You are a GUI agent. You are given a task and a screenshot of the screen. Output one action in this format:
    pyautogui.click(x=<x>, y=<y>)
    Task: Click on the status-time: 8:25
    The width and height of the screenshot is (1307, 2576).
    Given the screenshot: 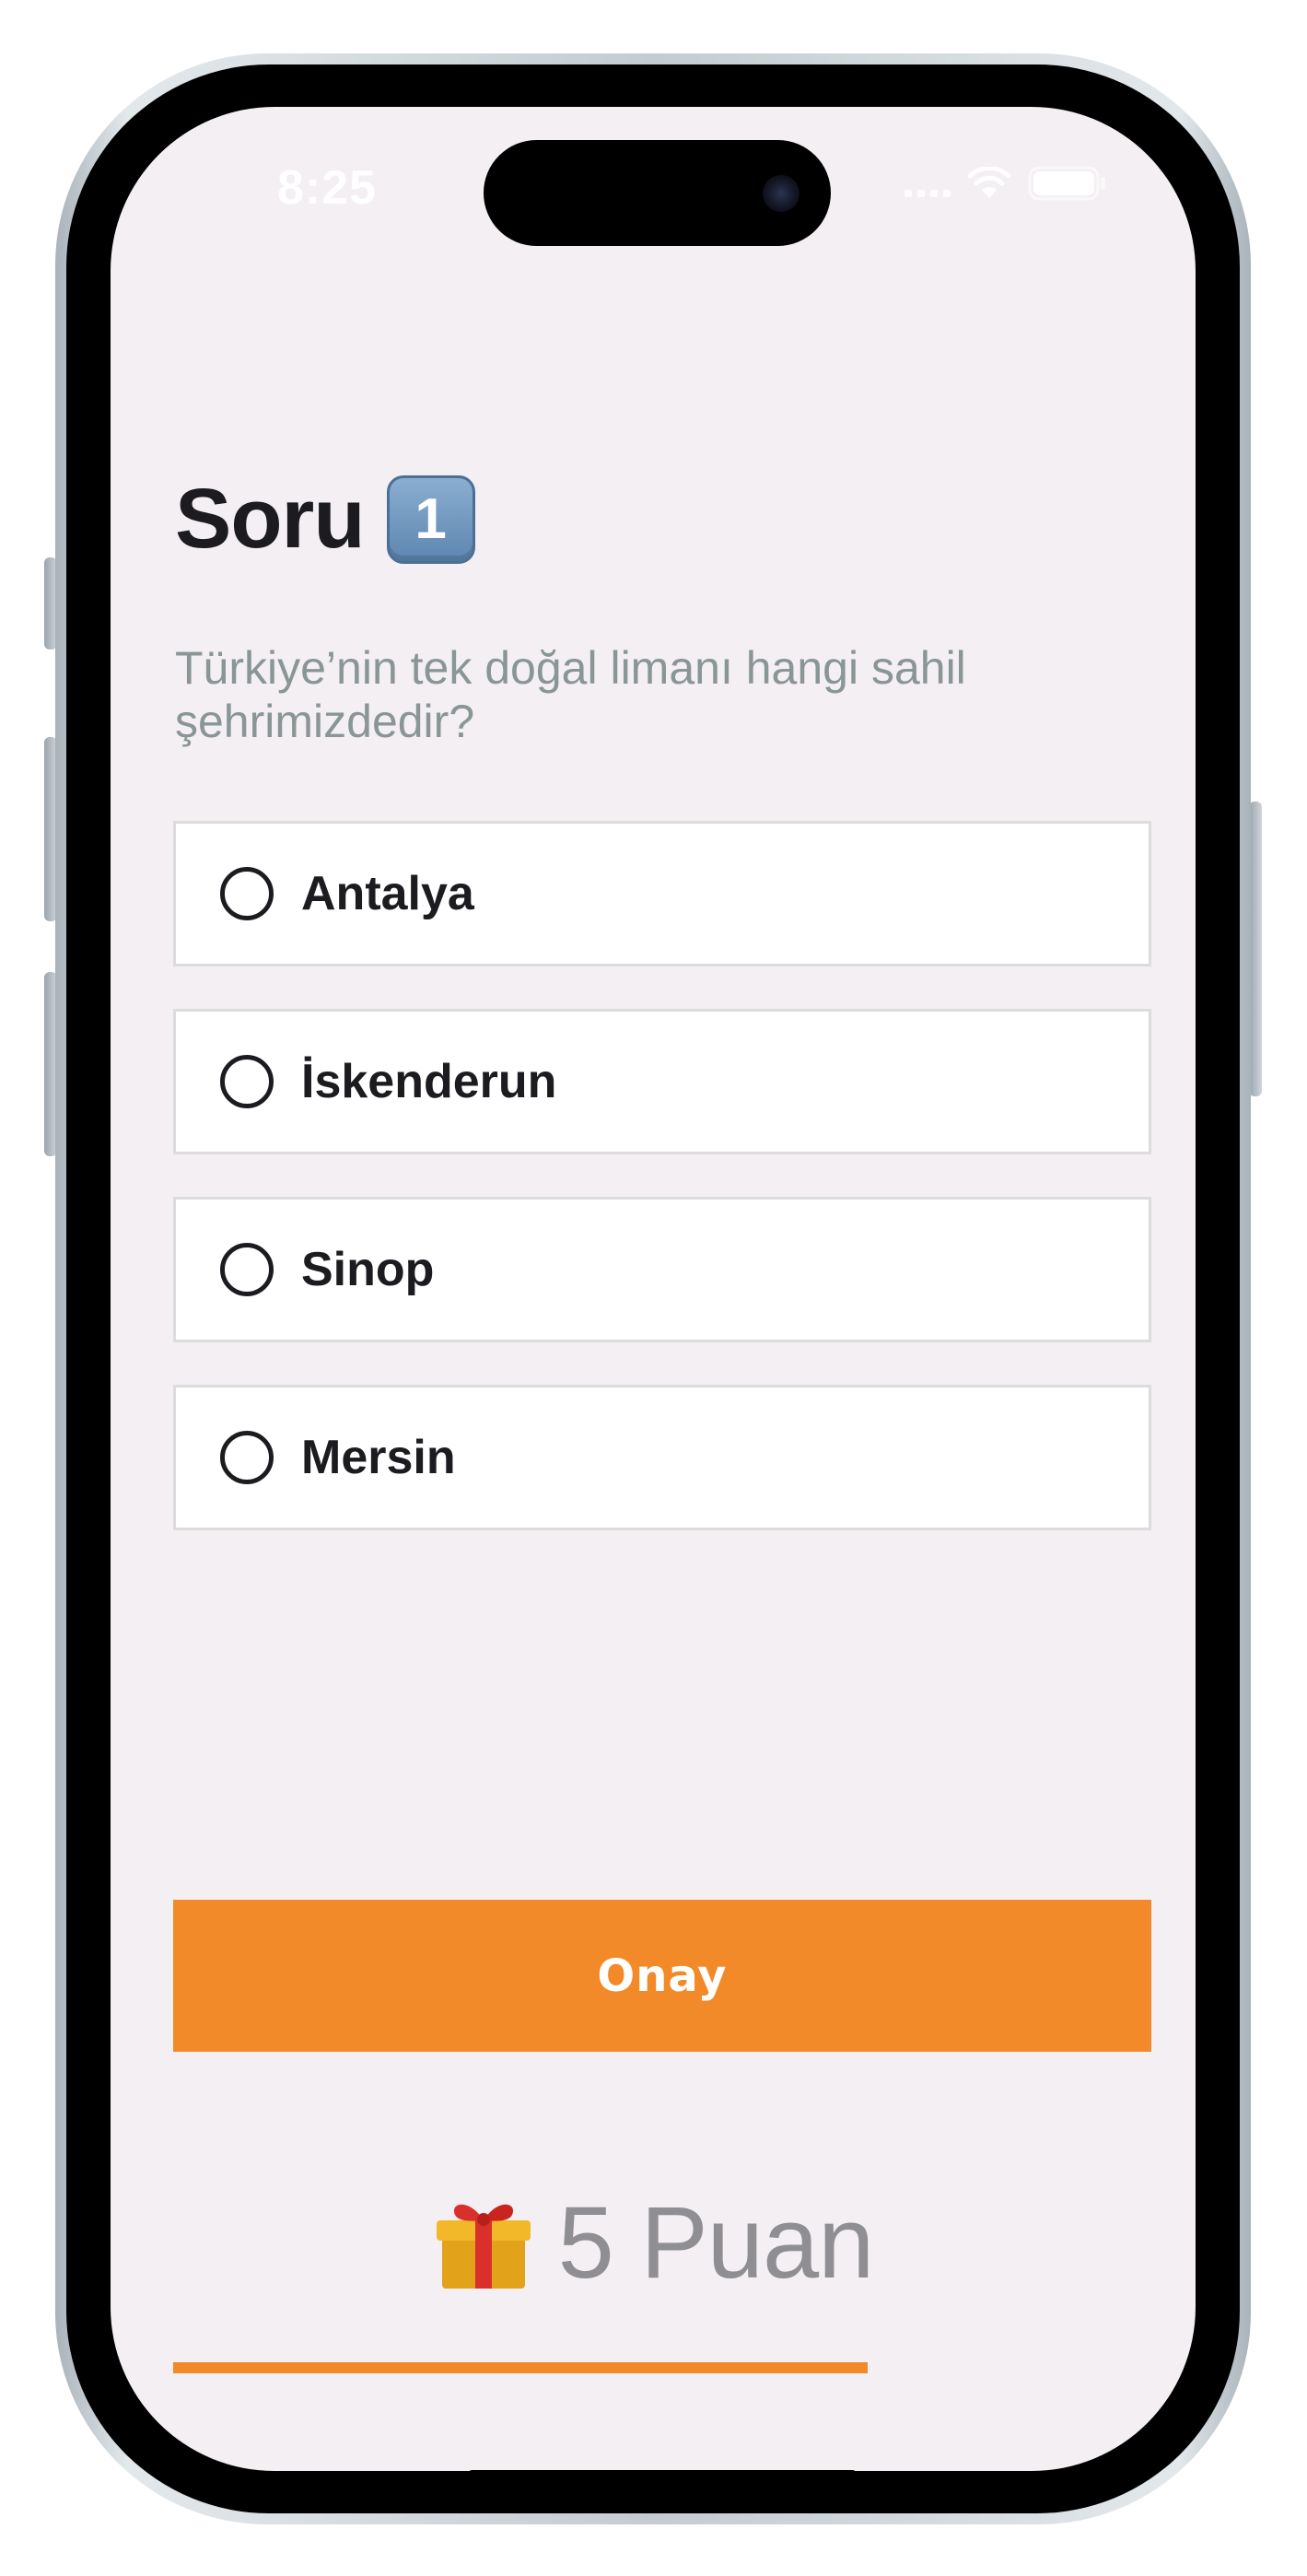 What is the action you would take?
    pyautogui.click(x=327, y=188)
    